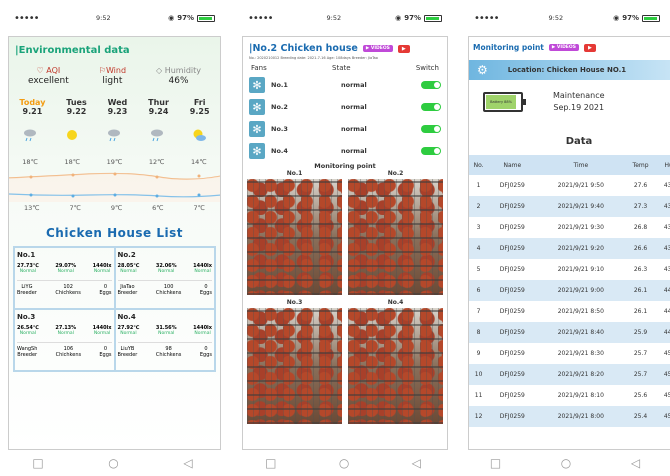 This screenshot has height=476, width=670. Describe the element at coordinates (345, 151) in the screenshot. I see `fan-row: ✻ No.4 normal` at that location.